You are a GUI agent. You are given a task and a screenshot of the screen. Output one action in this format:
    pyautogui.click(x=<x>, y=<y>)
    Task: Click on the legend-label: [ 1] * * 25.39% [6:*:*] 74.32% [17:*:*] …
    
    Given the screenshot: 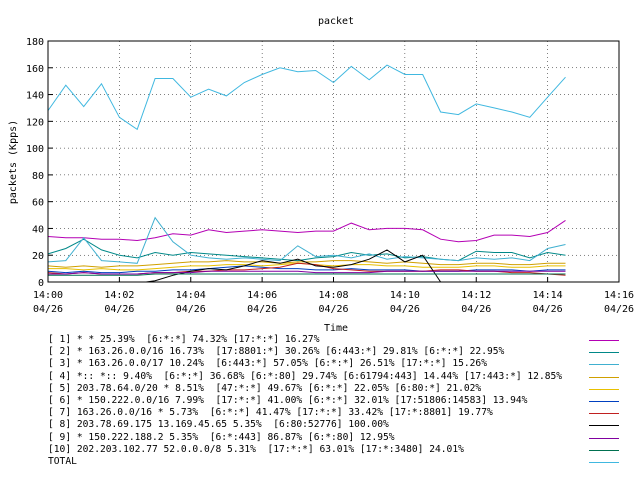 What is the action you would take?
    pyautogui.click(x=184, y=339)
    